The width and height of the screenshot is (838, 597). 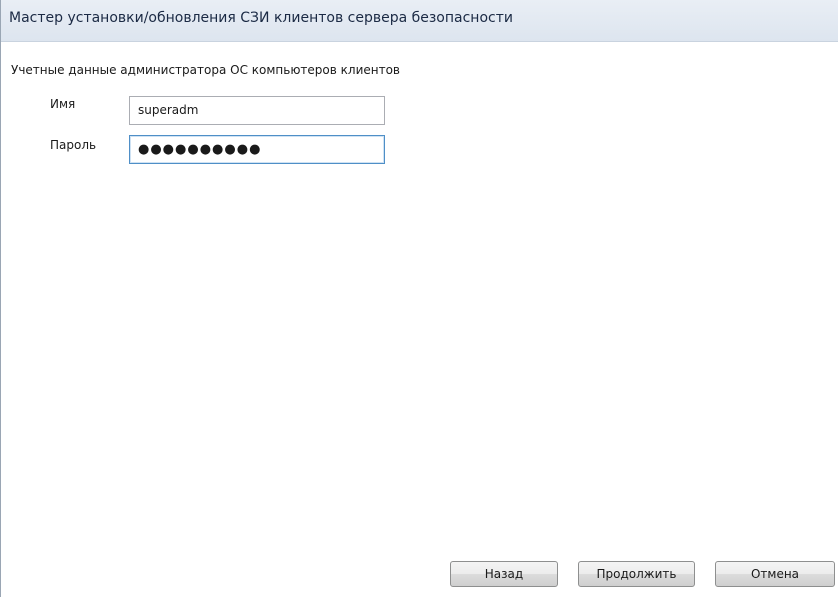 What do you see at coordinates (504, 574) in the screenshot?
I see `back-button: Назад` at bounding box center [504, 574].